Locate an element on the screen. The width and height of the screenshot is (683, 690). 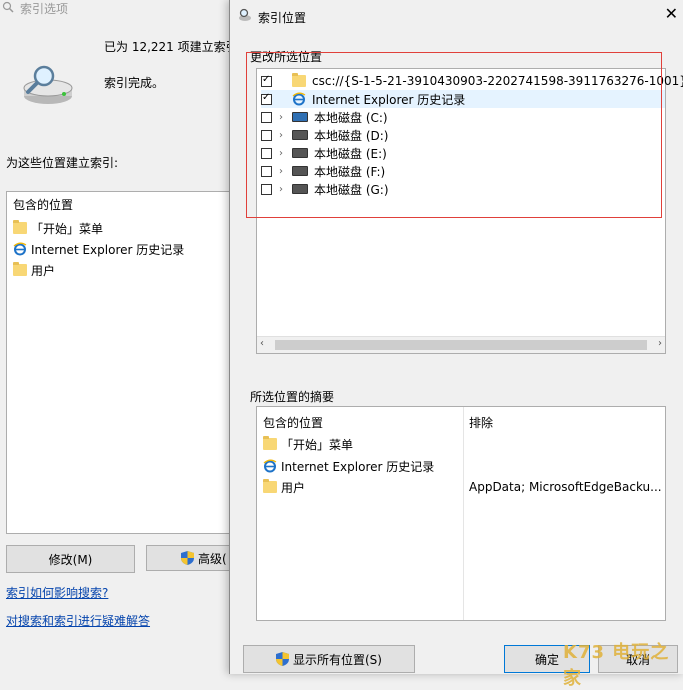
summary-label: 所选位置的摘要 is located at coordinates (292, 397).